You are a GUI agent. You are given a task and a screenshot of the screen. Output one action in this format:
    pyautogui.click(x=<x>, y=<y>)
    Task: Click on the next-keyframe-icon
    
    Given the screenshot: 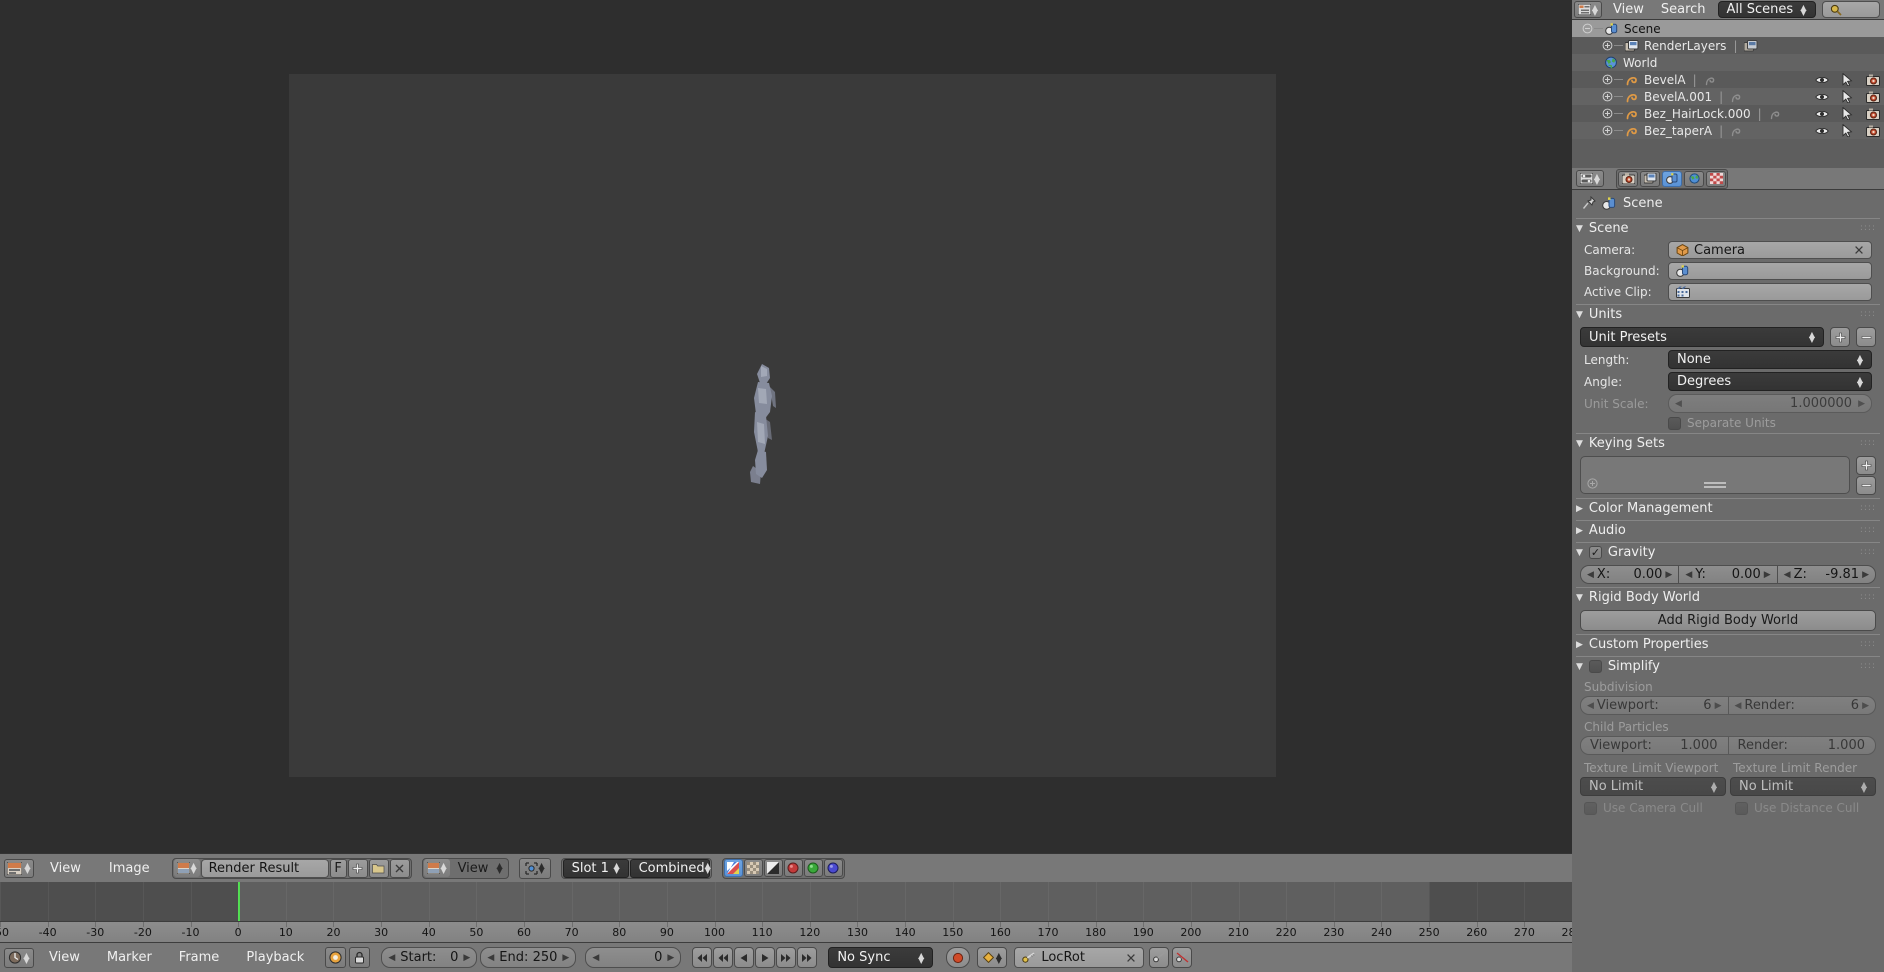 What is the action you would take?
    pyautogui.click(x=786, y=957)
    